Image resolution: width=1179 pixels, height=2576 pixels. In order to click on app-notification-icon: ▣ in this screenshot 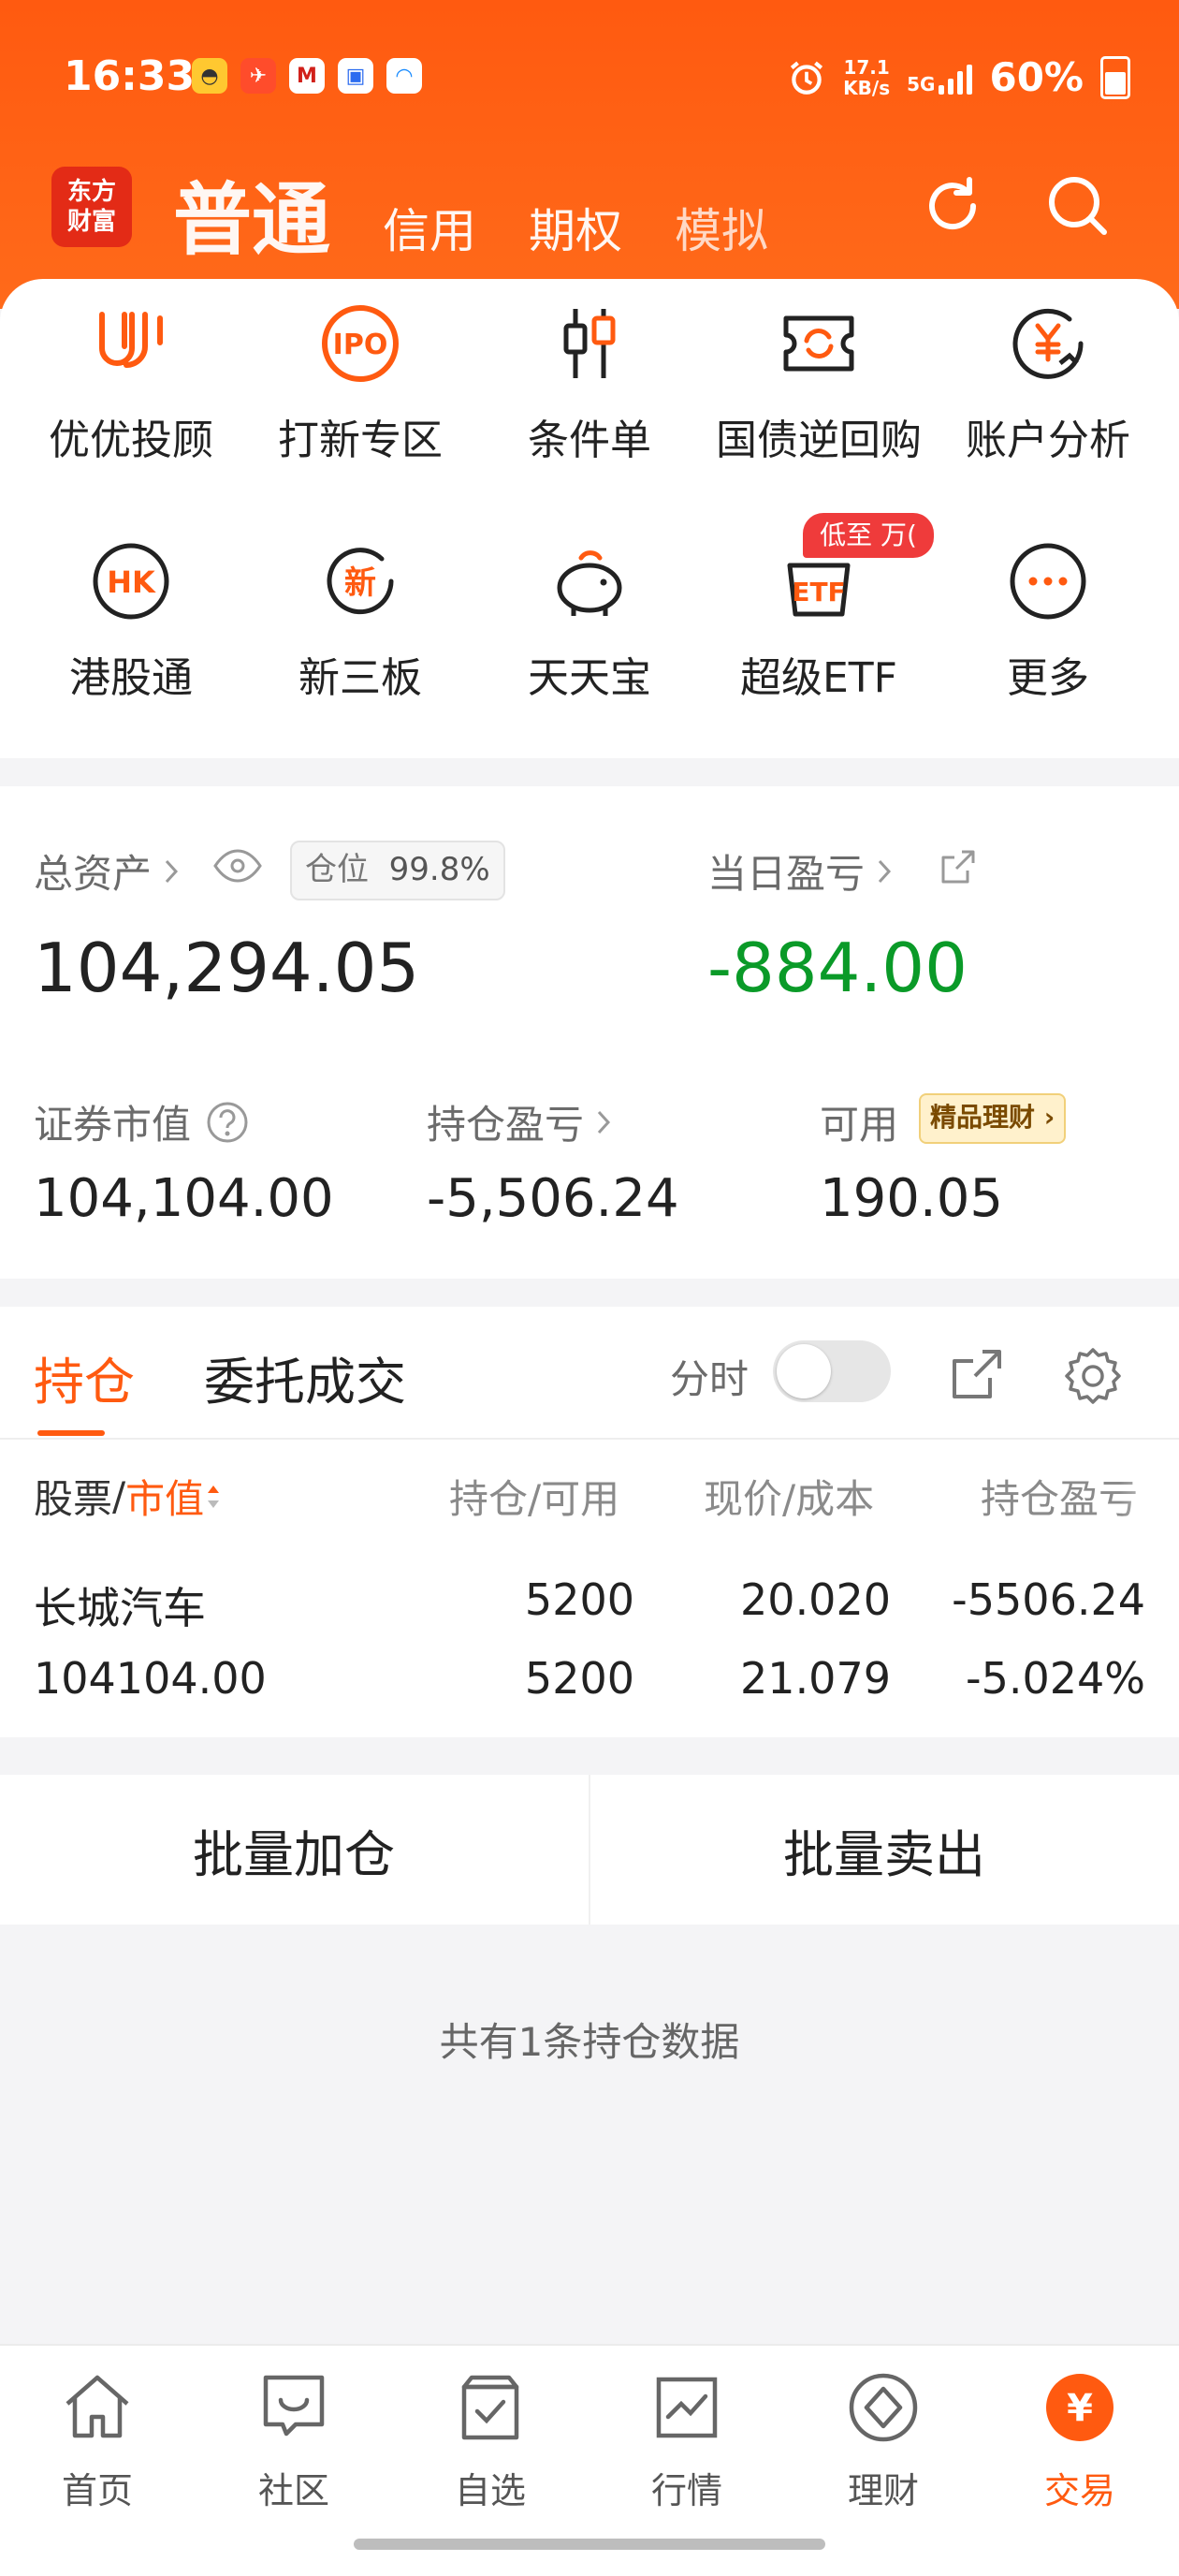, I will do `click(355, 76)`.